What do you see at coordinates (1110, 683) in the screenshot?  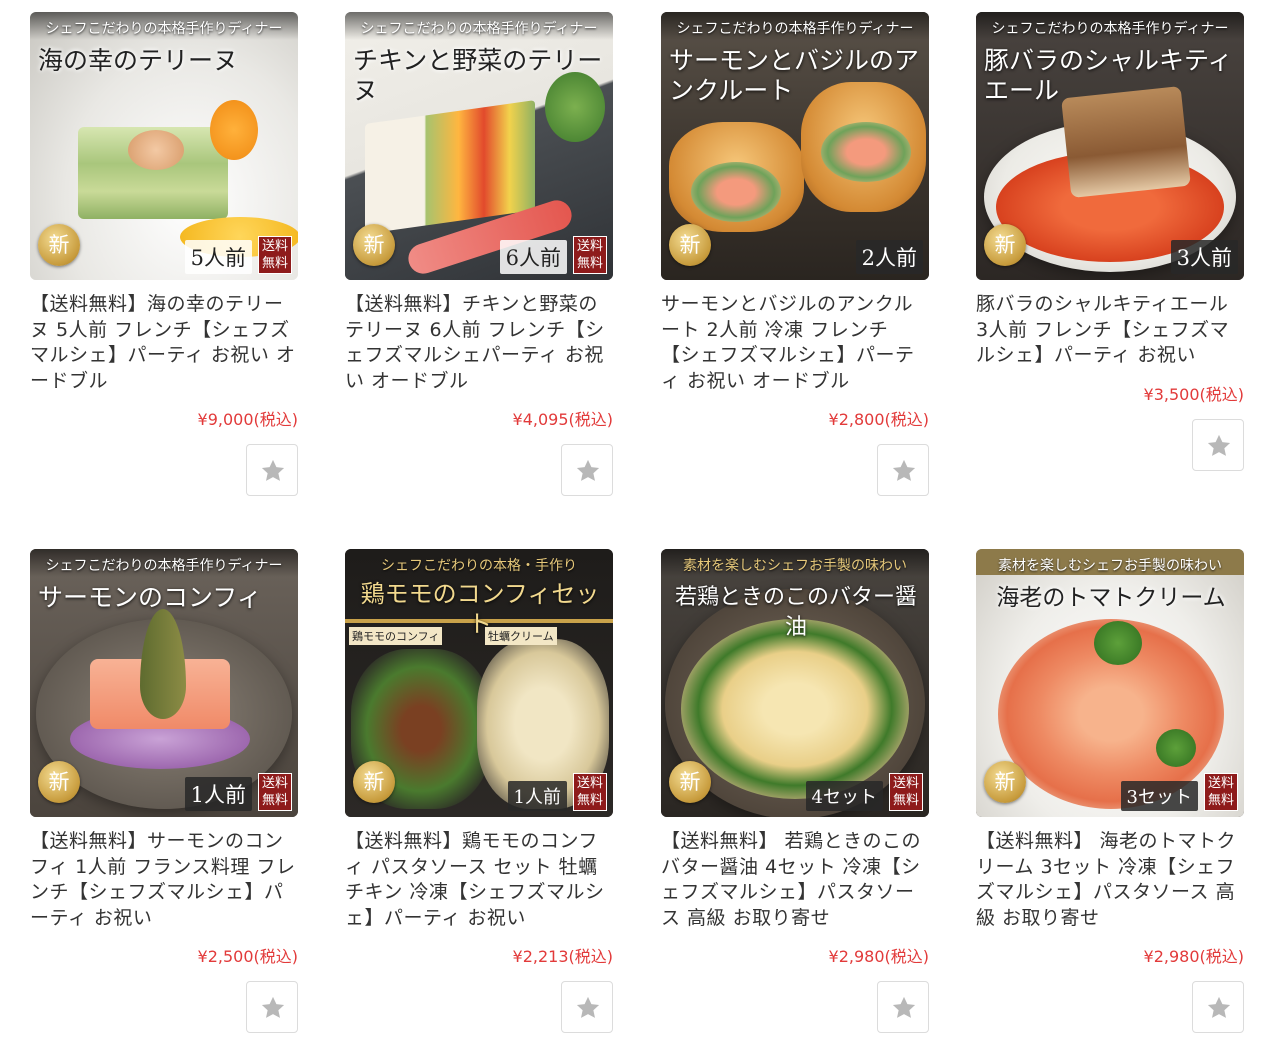 I see `product-image: 素材を楽しむシェフお手製の味わい 海老のトマトクリーム 新 3セット 送料 無料` at bounding box center [1110, 683].